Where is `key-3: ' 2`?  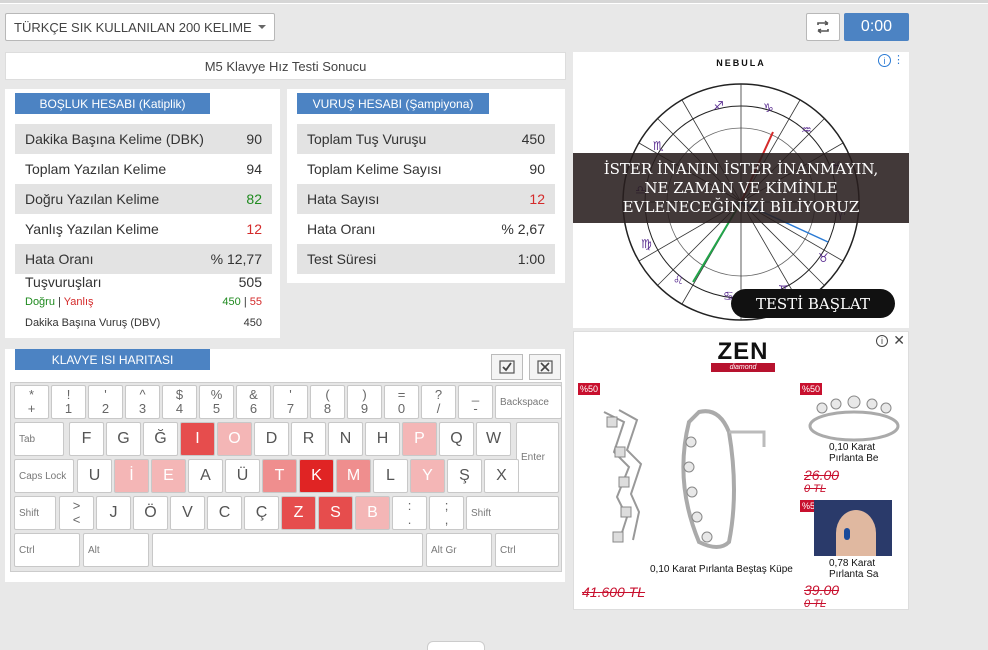
key-3: ' 2 is located at coordinates (105, 402).